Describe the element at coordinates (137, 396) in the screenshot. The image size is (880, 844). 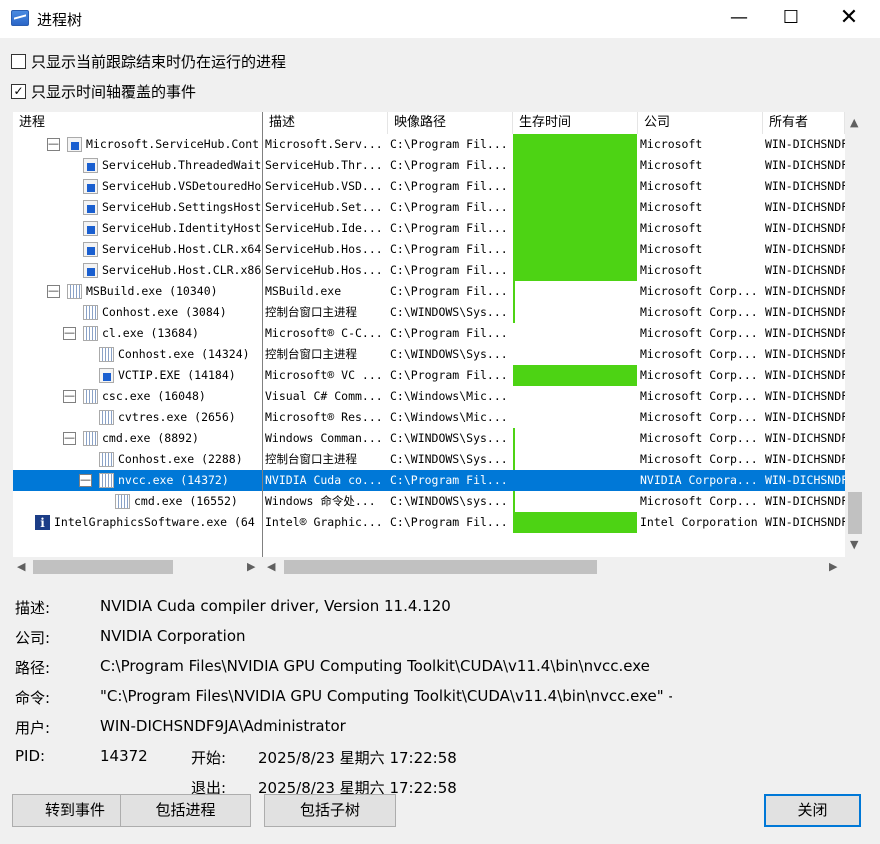
I see `process-name-cell: — csc.exe (16048)` at that location.